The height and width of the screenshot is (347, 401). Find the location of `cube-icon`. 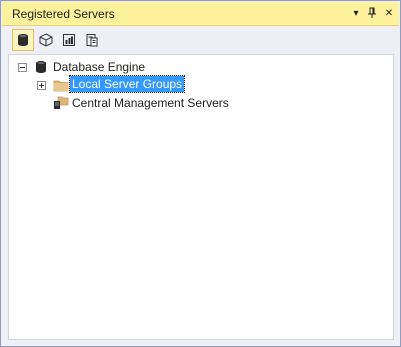

cube-icon is located at coordinates (46, 40).